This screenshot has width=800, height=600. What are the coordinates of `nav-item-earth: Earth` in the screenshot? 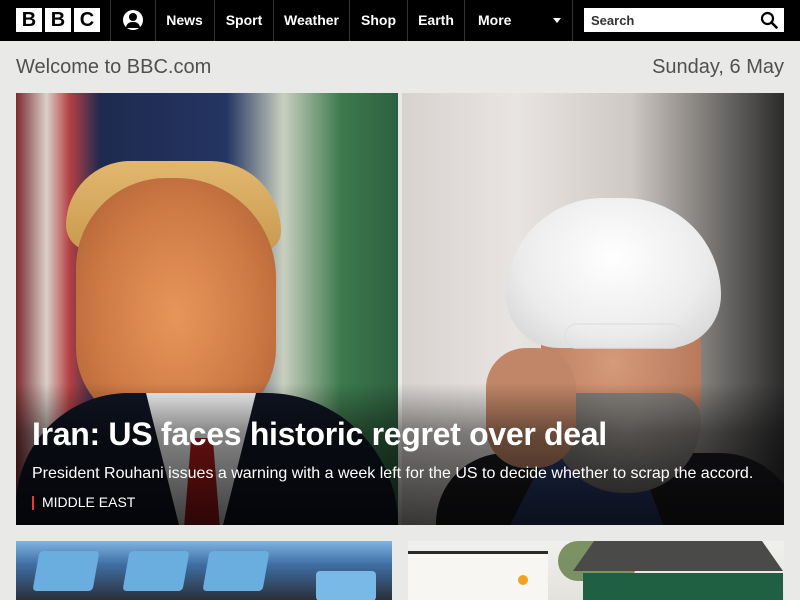 It's located at (436, 20).